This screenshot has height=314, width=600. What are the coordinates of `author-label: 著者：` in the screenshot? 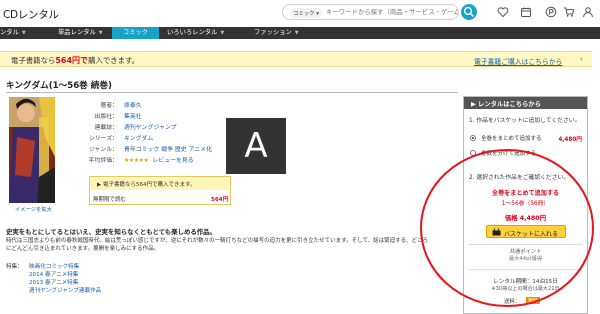 It's located at (109, 106).